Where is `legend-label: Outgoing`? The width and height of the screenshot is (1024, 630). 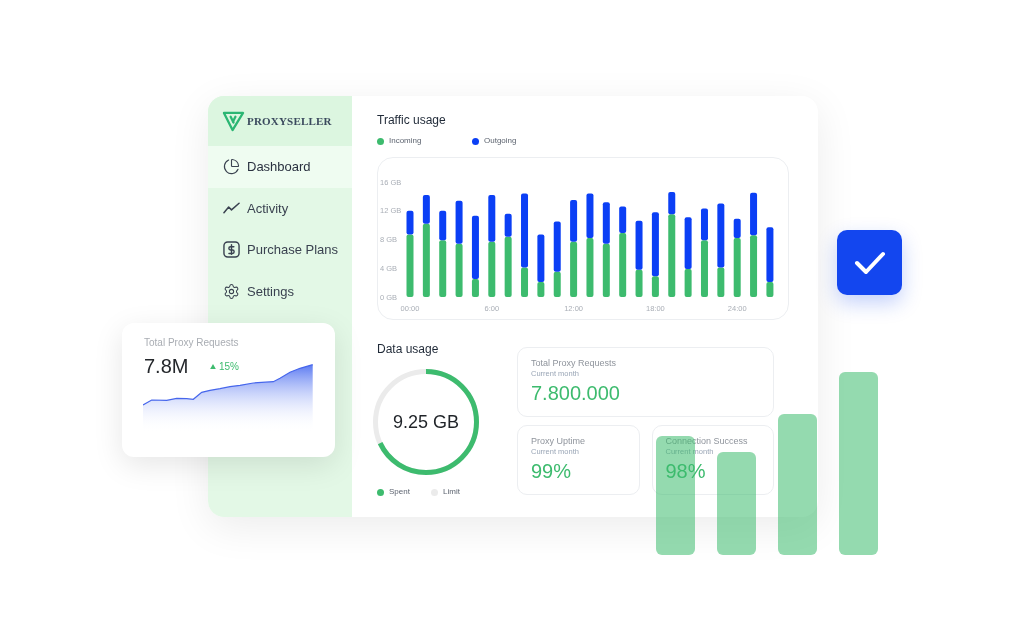
legend-label: Outgoing is located at coordinates (500, 141).